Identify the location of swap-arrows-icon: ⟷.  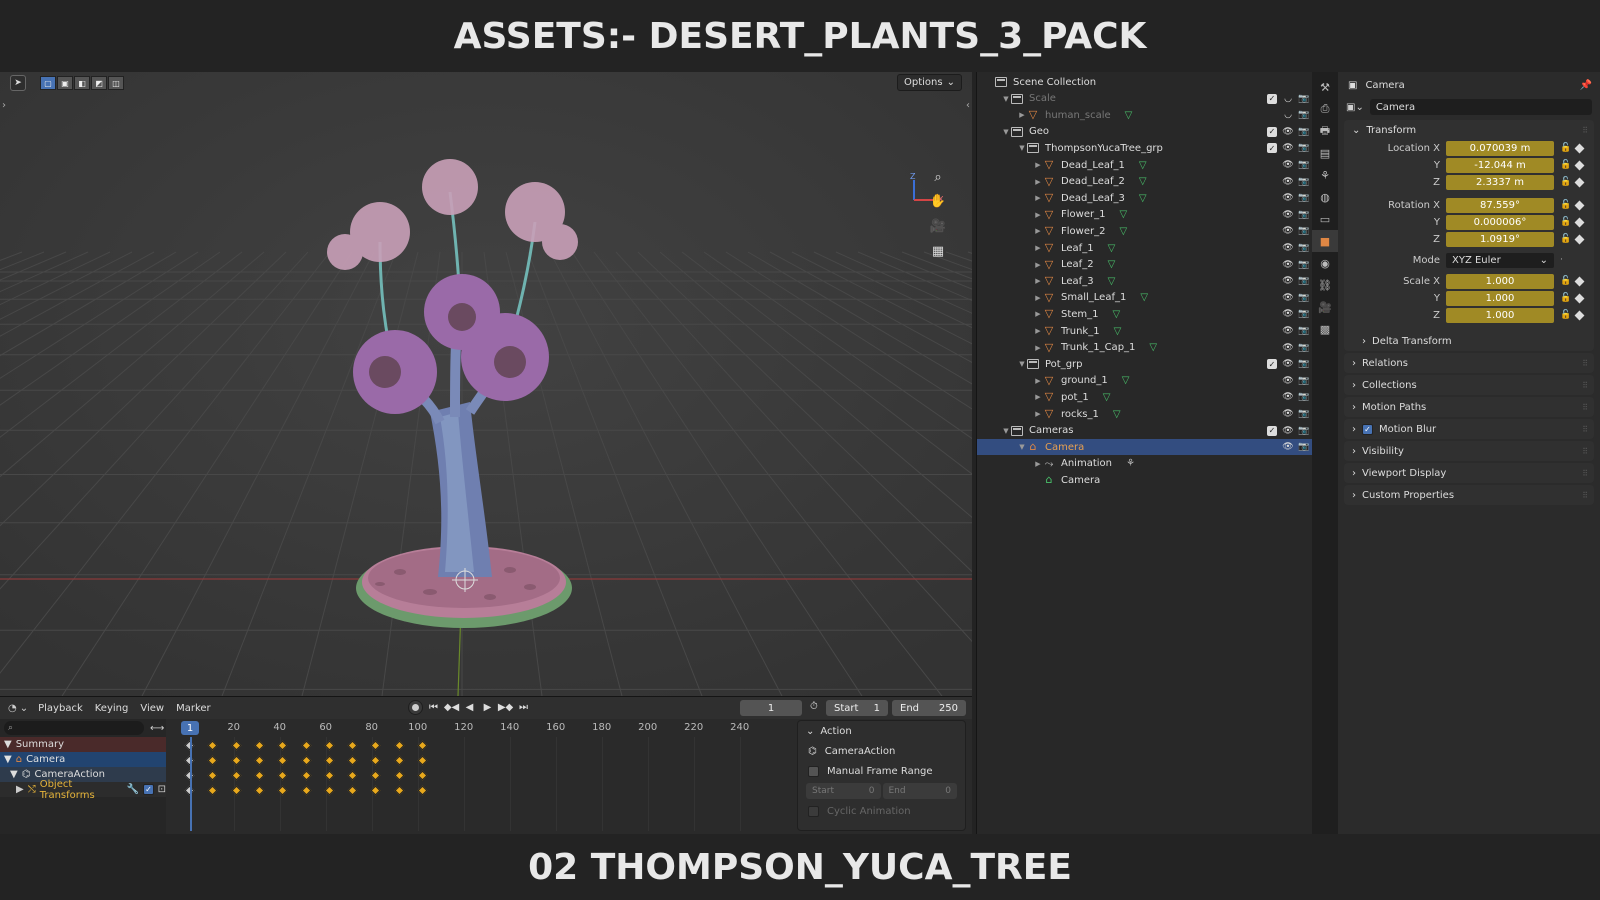
(157, 728).